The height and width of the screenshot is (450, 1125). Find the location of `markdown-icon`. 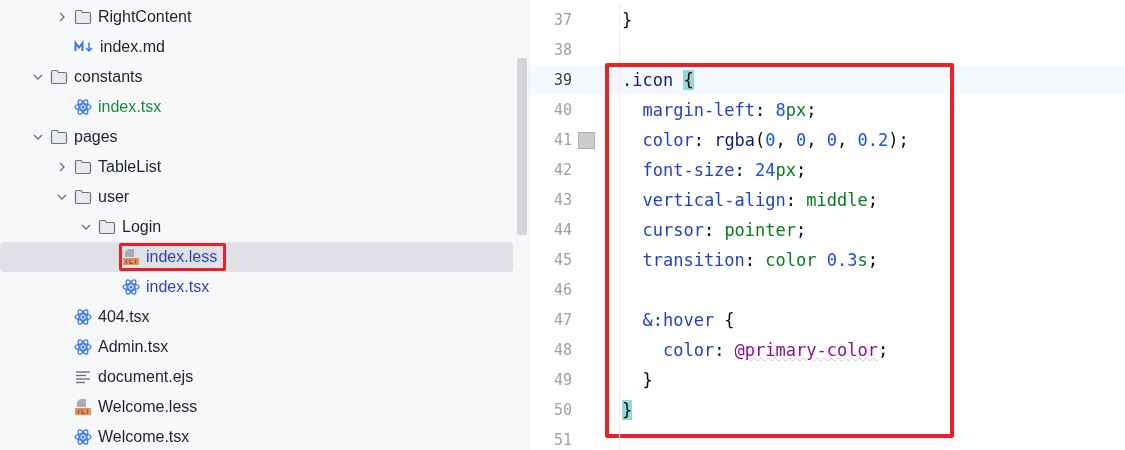

markdown-icon is located at coordinates (84, 47).